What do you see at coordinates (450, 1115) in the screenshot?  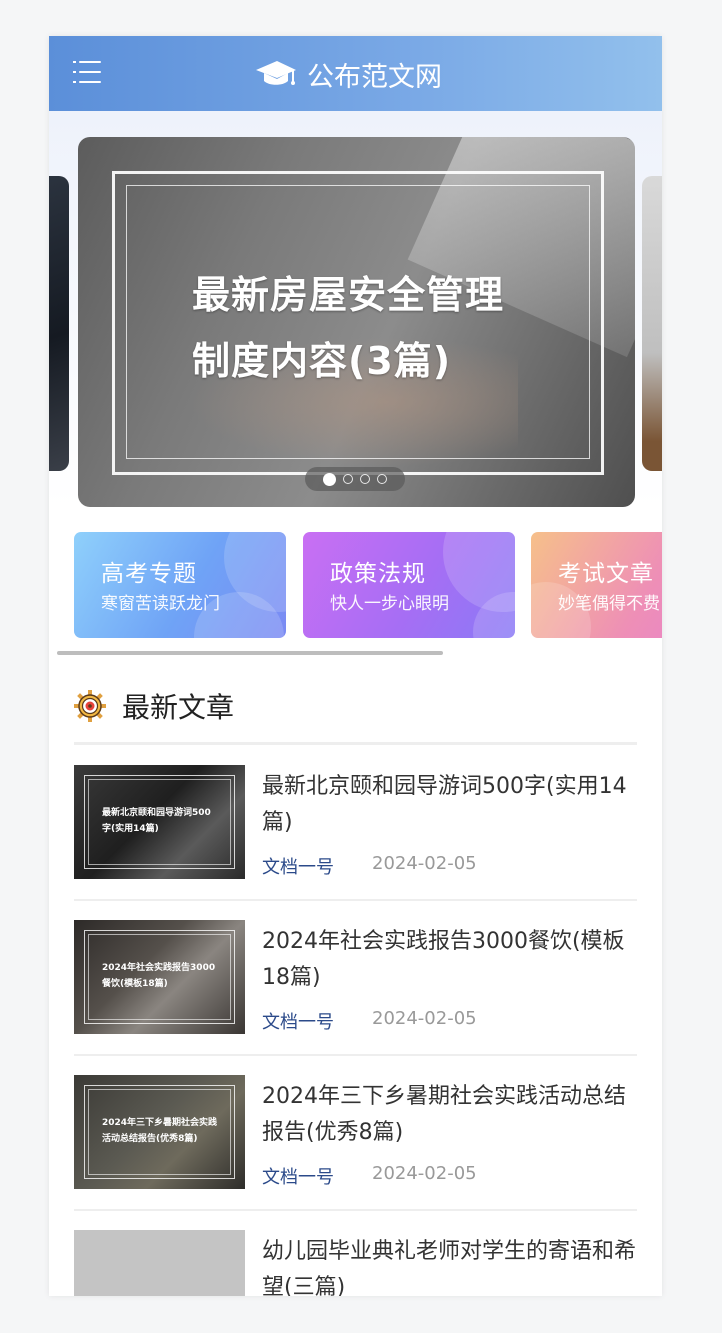 I see `article-title: 2024年三下乡暑期社会实践活动总结报告(优秀8篇)` at bounding box center [450, 1115].